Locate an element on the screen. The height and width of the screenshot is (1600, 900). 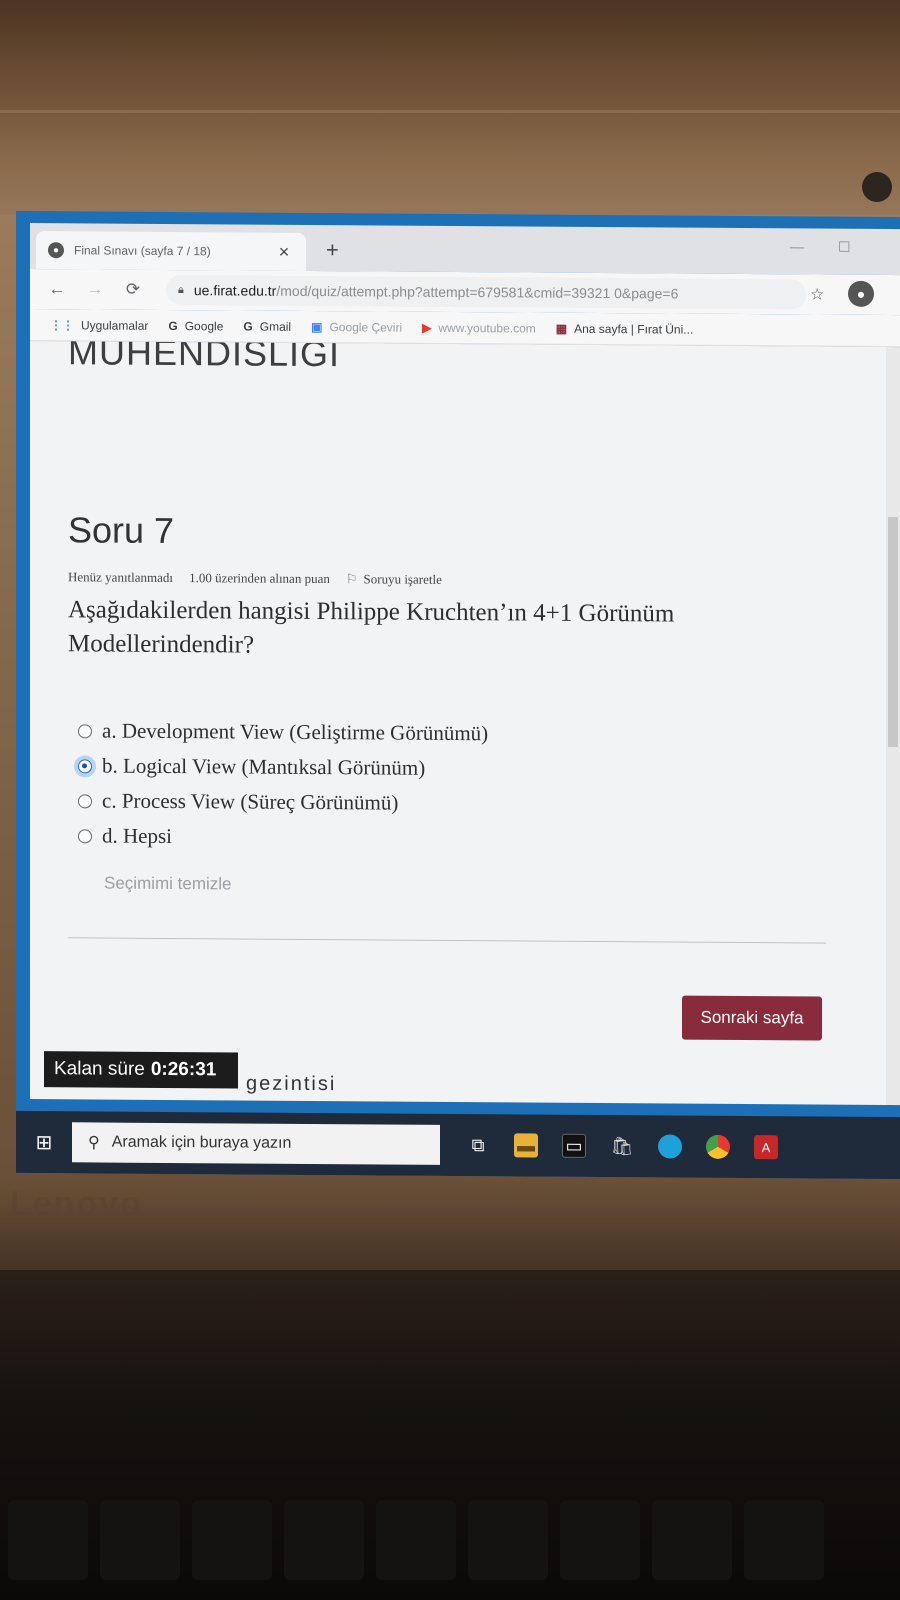
site-icon: ▦ is located at coordinates (561, 328).